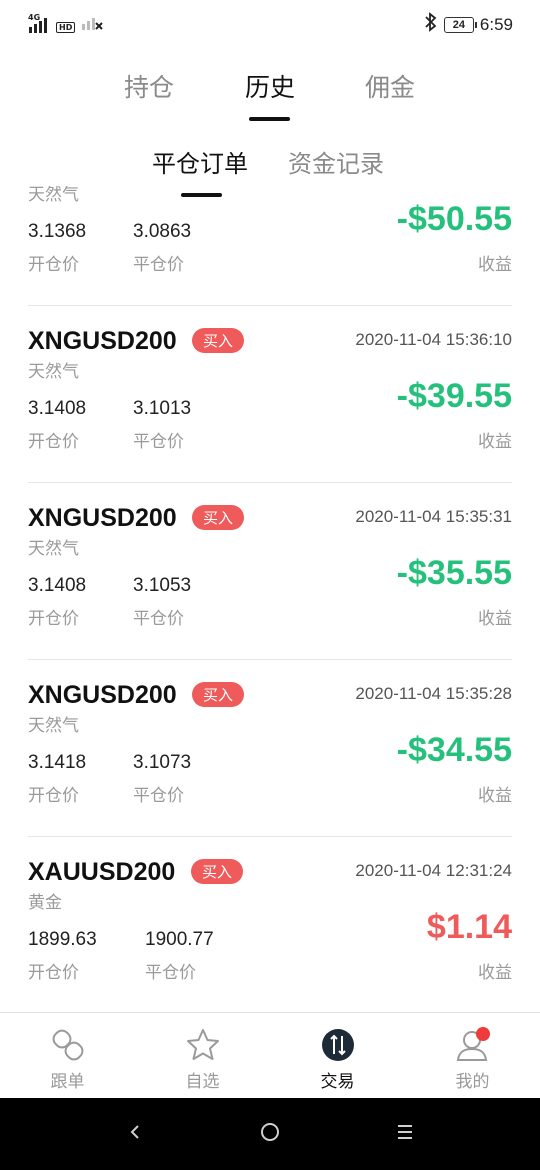 This screenshot has height=1170, width=540. What do you see at coordinates (270, 23) in the screenshot?
I see `status-bar: 4G HD 24 6:59` at bounding box center [270, 23].